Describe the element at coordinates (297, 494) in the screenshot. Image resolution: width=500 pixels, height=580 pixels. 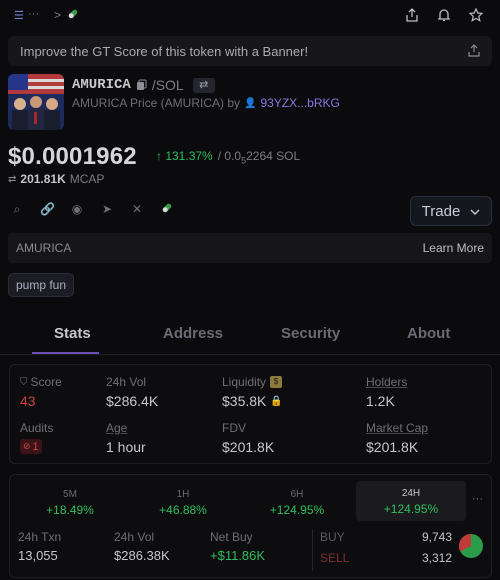
I see `timeframe-label: 6H` at that location.